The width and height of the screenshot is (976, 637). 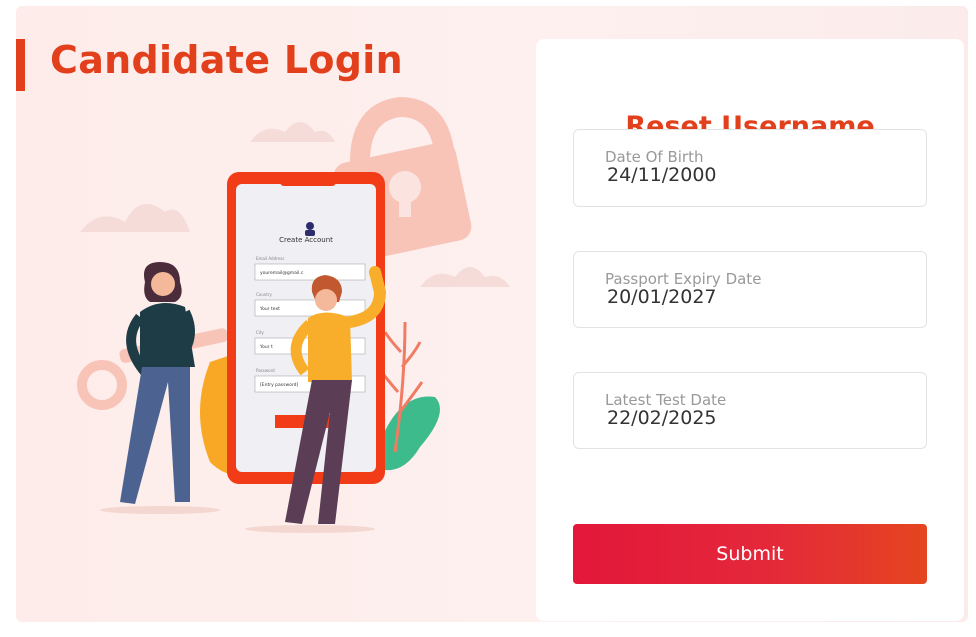 What do you see at coordinates (306, 240) in the screenshot?
I see `phone-heading: Create Account` at bounding box center [306, 240].